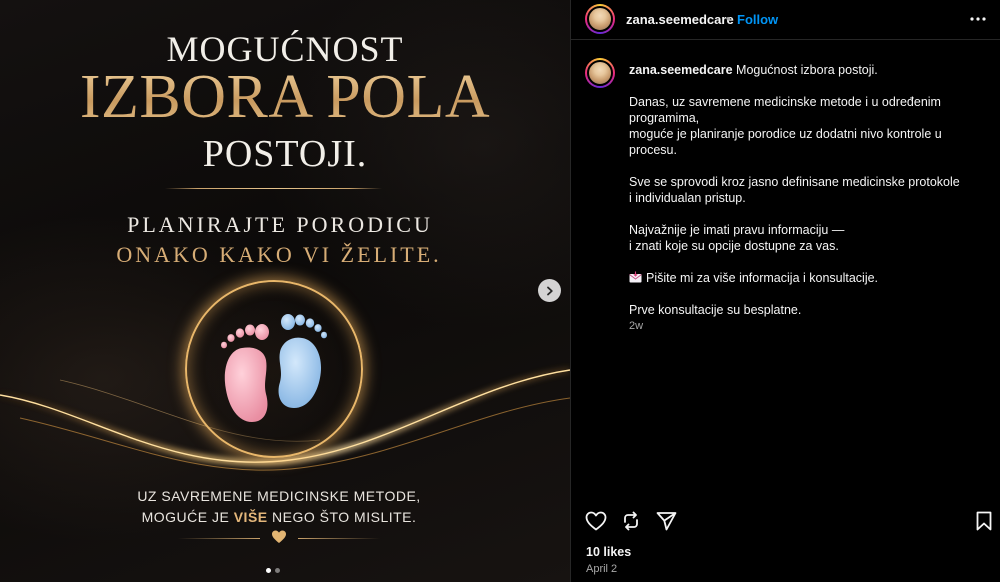  What do you see at coordinates (273, 188) in the screenshot?
I see `gold-divider` at bounding box center [273, 188].